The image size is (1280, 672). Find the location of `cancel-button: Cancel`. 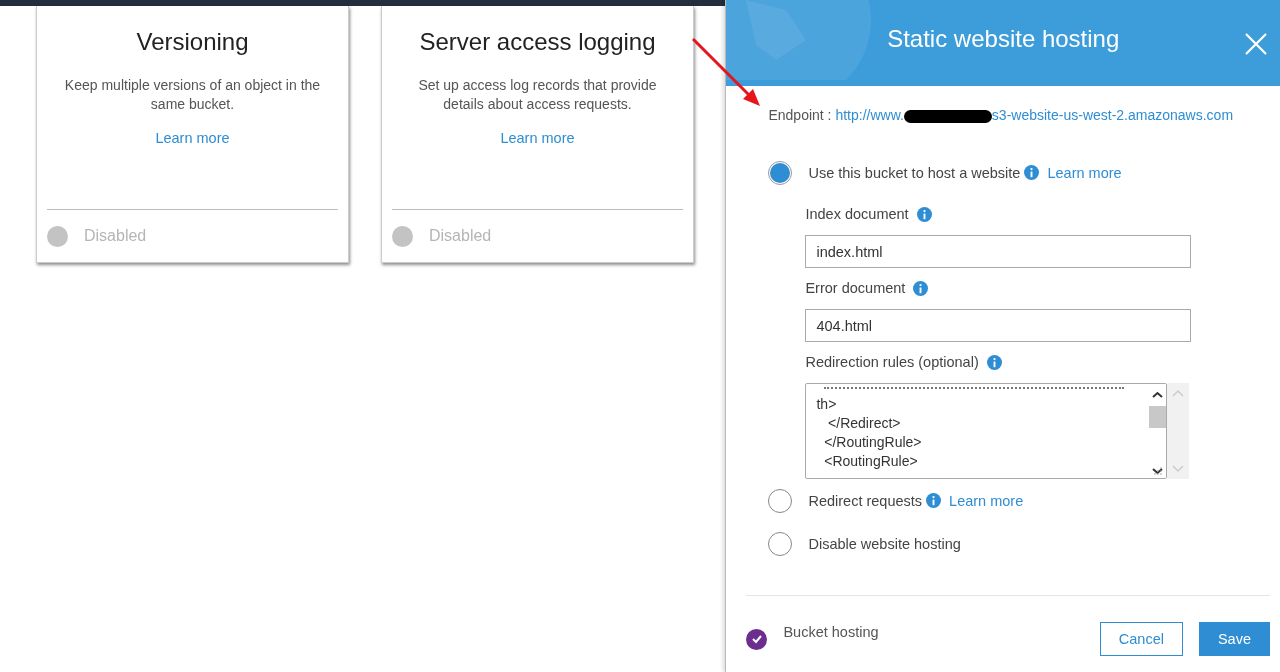

cancel-button: Cancel is located at coordinates (1141, 639).